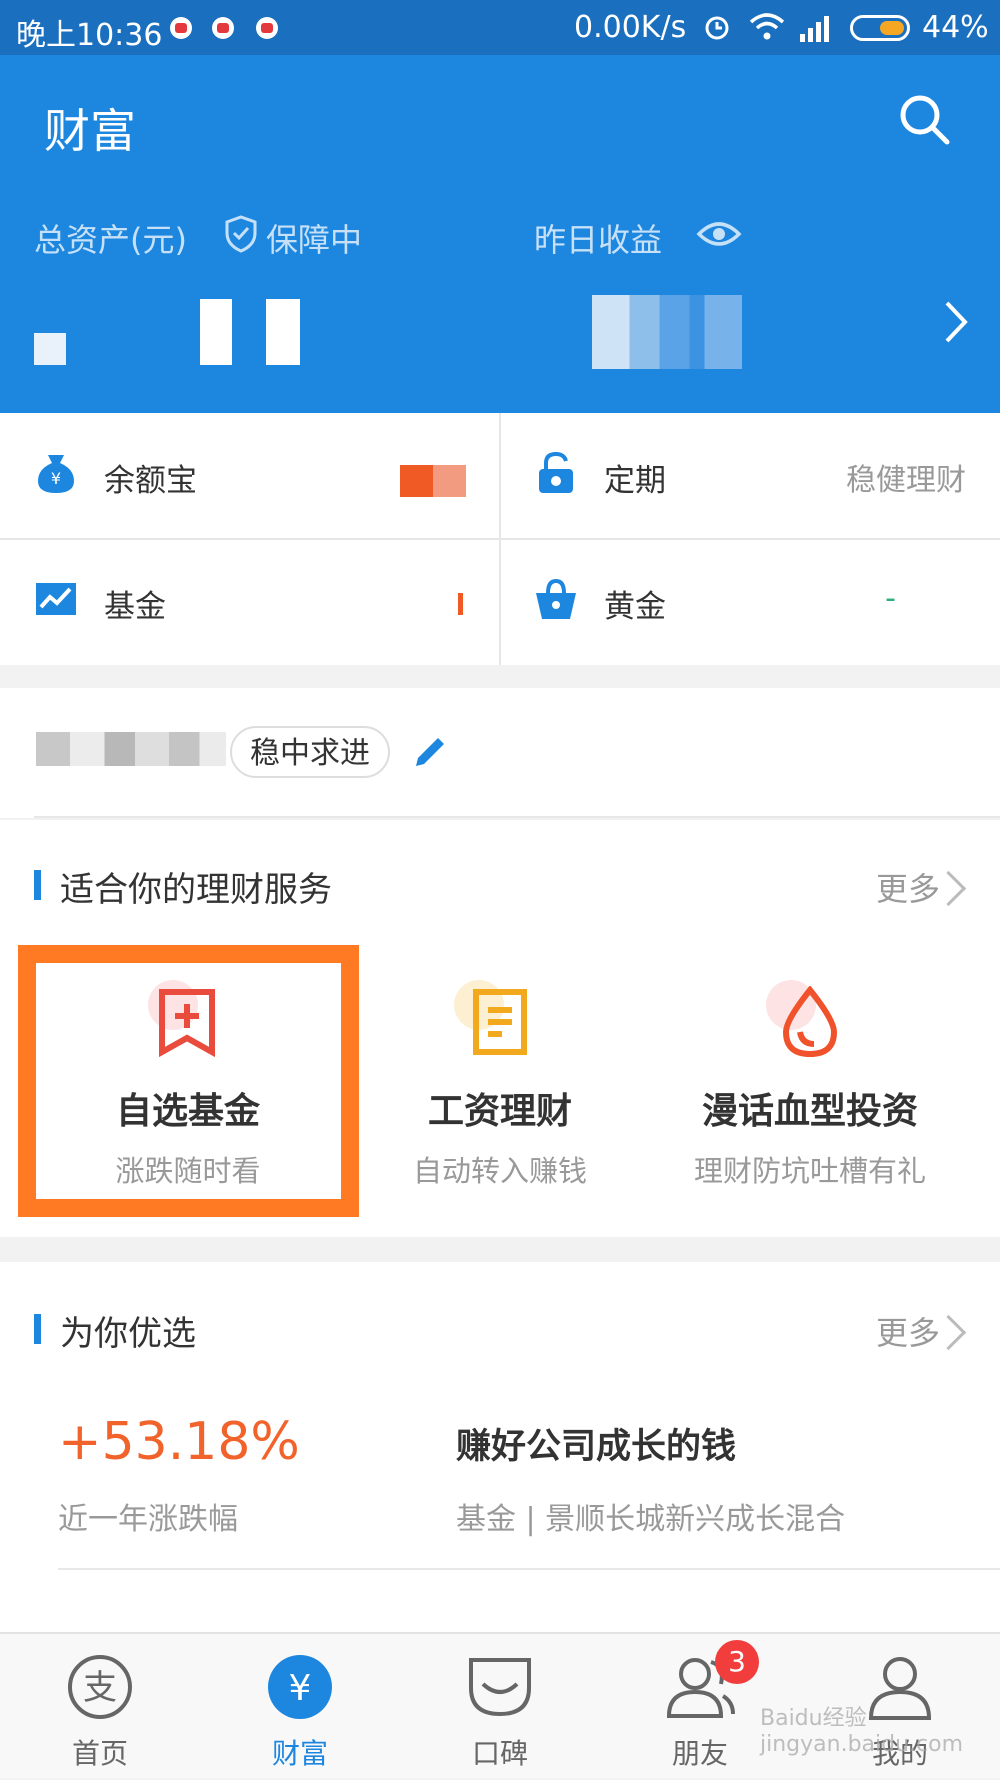 This screenshot has height=1780, width=1000. What do you see at coordinates (556, 472) in the screenshot?
I see `lock-icon` at bounding box center [556, 472].